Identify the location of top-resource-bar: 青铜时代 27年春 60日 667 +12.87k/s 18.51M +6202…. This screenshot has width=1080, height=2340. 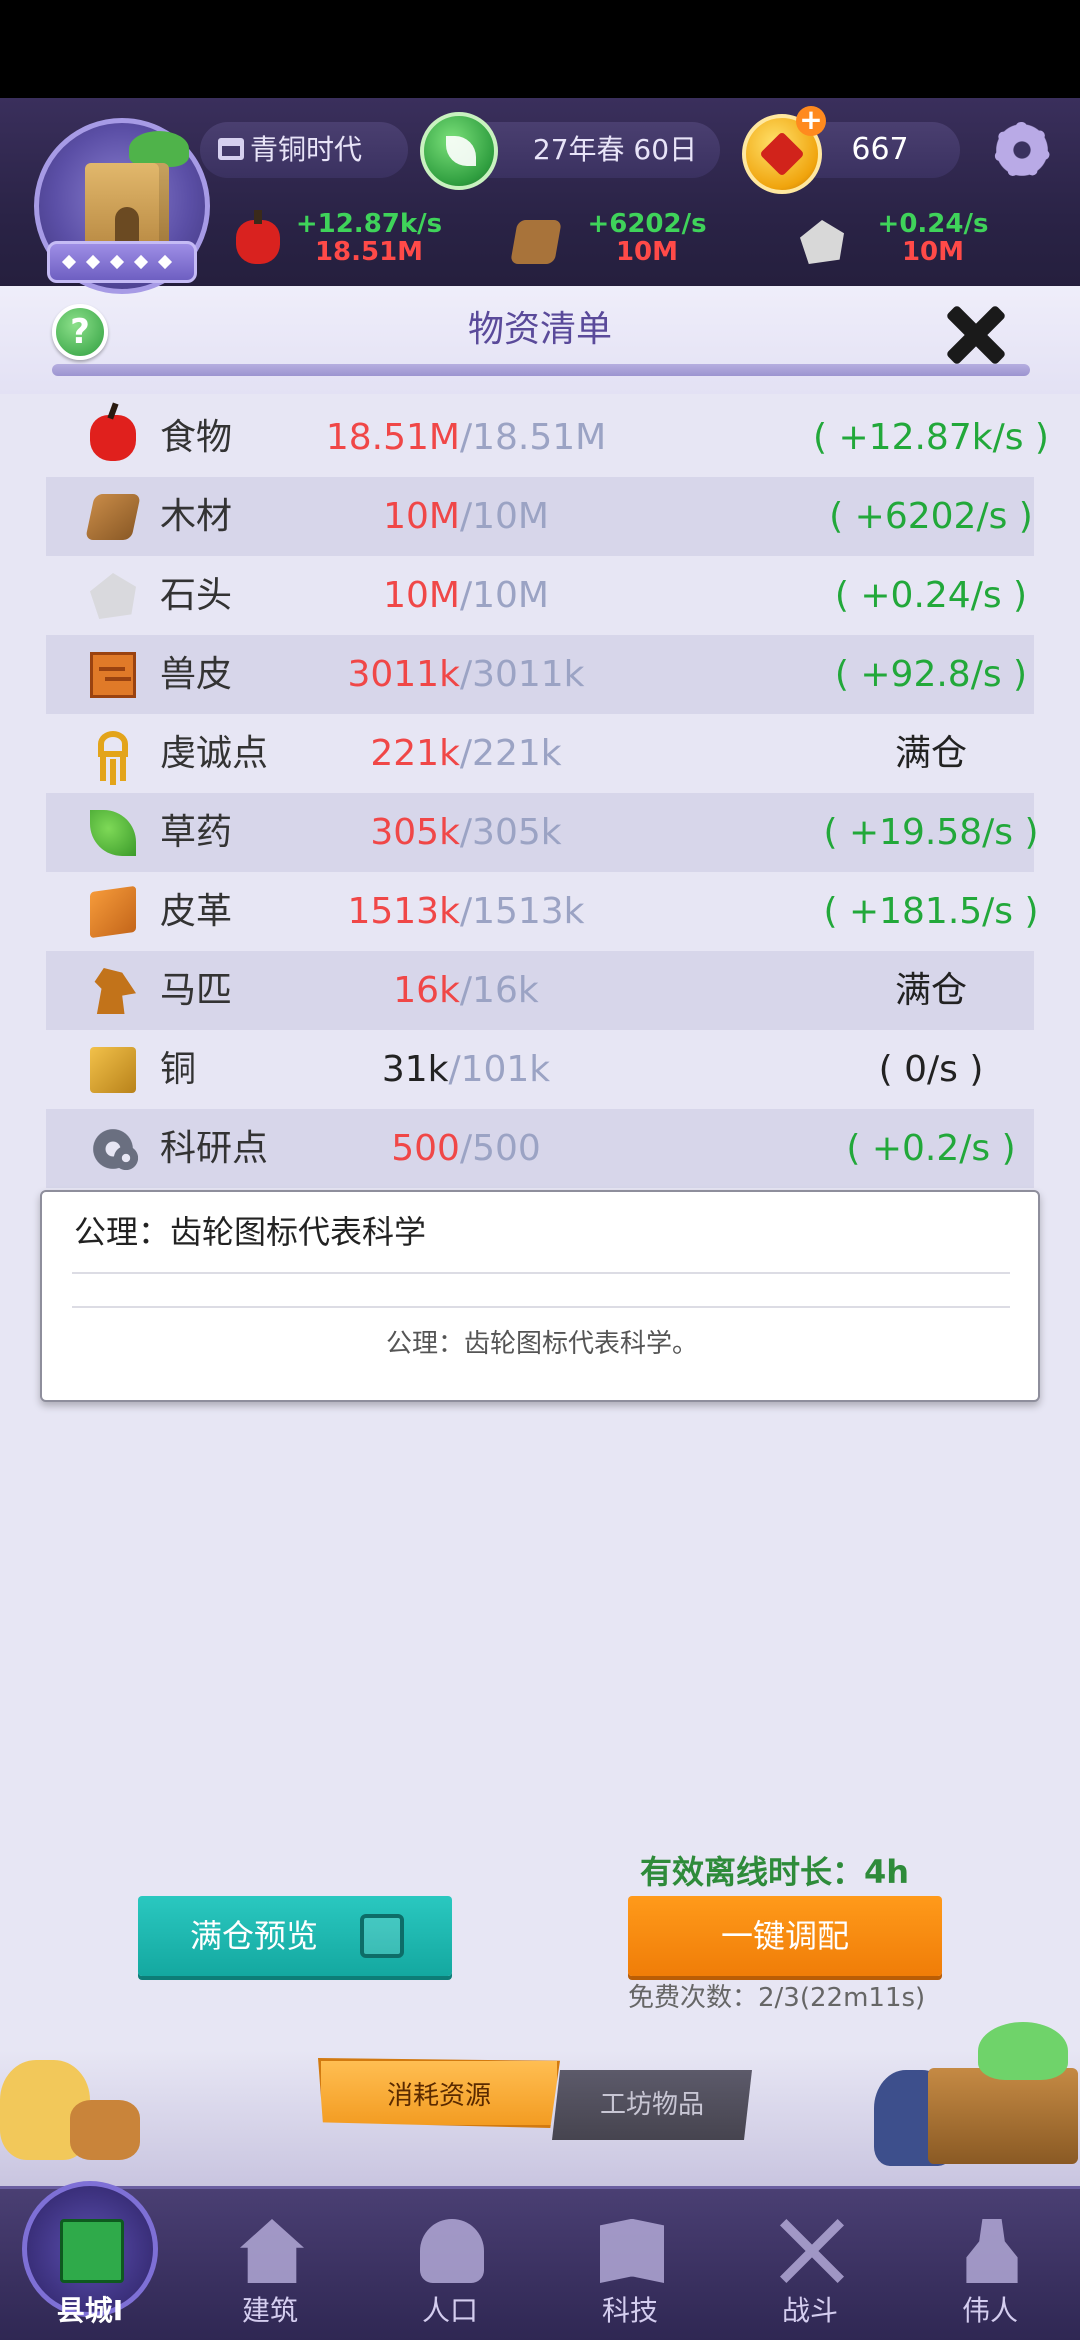
(540, 198).